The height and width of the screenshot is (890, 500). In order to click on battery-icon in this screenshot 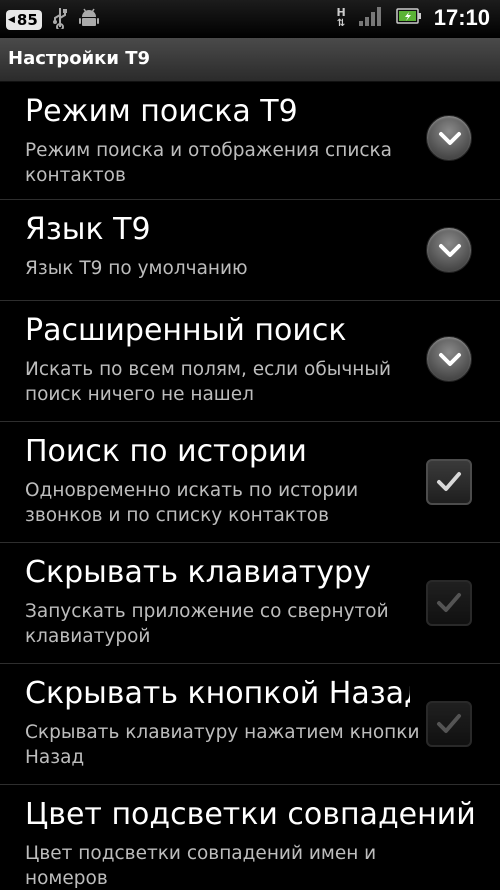, I will do `click(408, 18)`.